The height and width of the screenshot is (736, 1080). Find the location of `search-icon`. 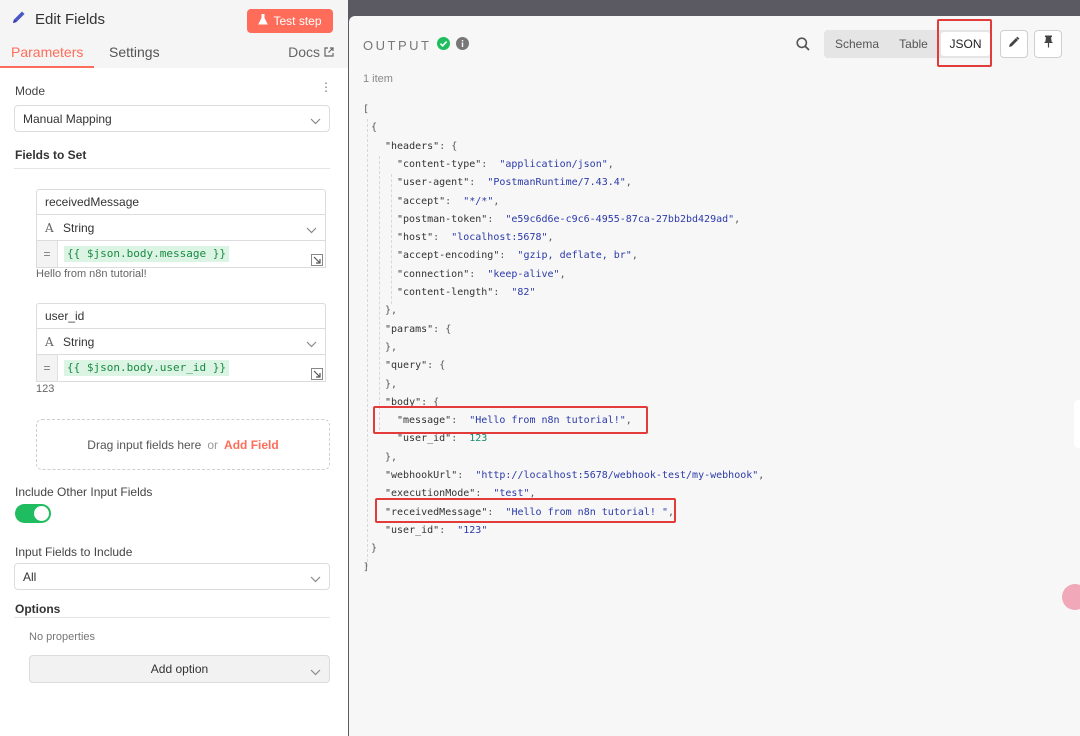

search-icon is located at coordinates (803, 46).